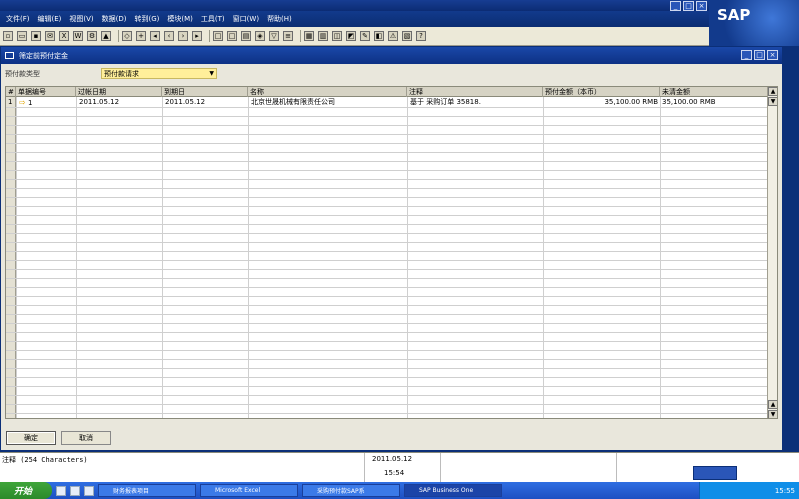  What do you see at coordinates (119, 92) in the screenshot?
I see `header-posting-date: 过帐日期` at bounding box center [119, 92].